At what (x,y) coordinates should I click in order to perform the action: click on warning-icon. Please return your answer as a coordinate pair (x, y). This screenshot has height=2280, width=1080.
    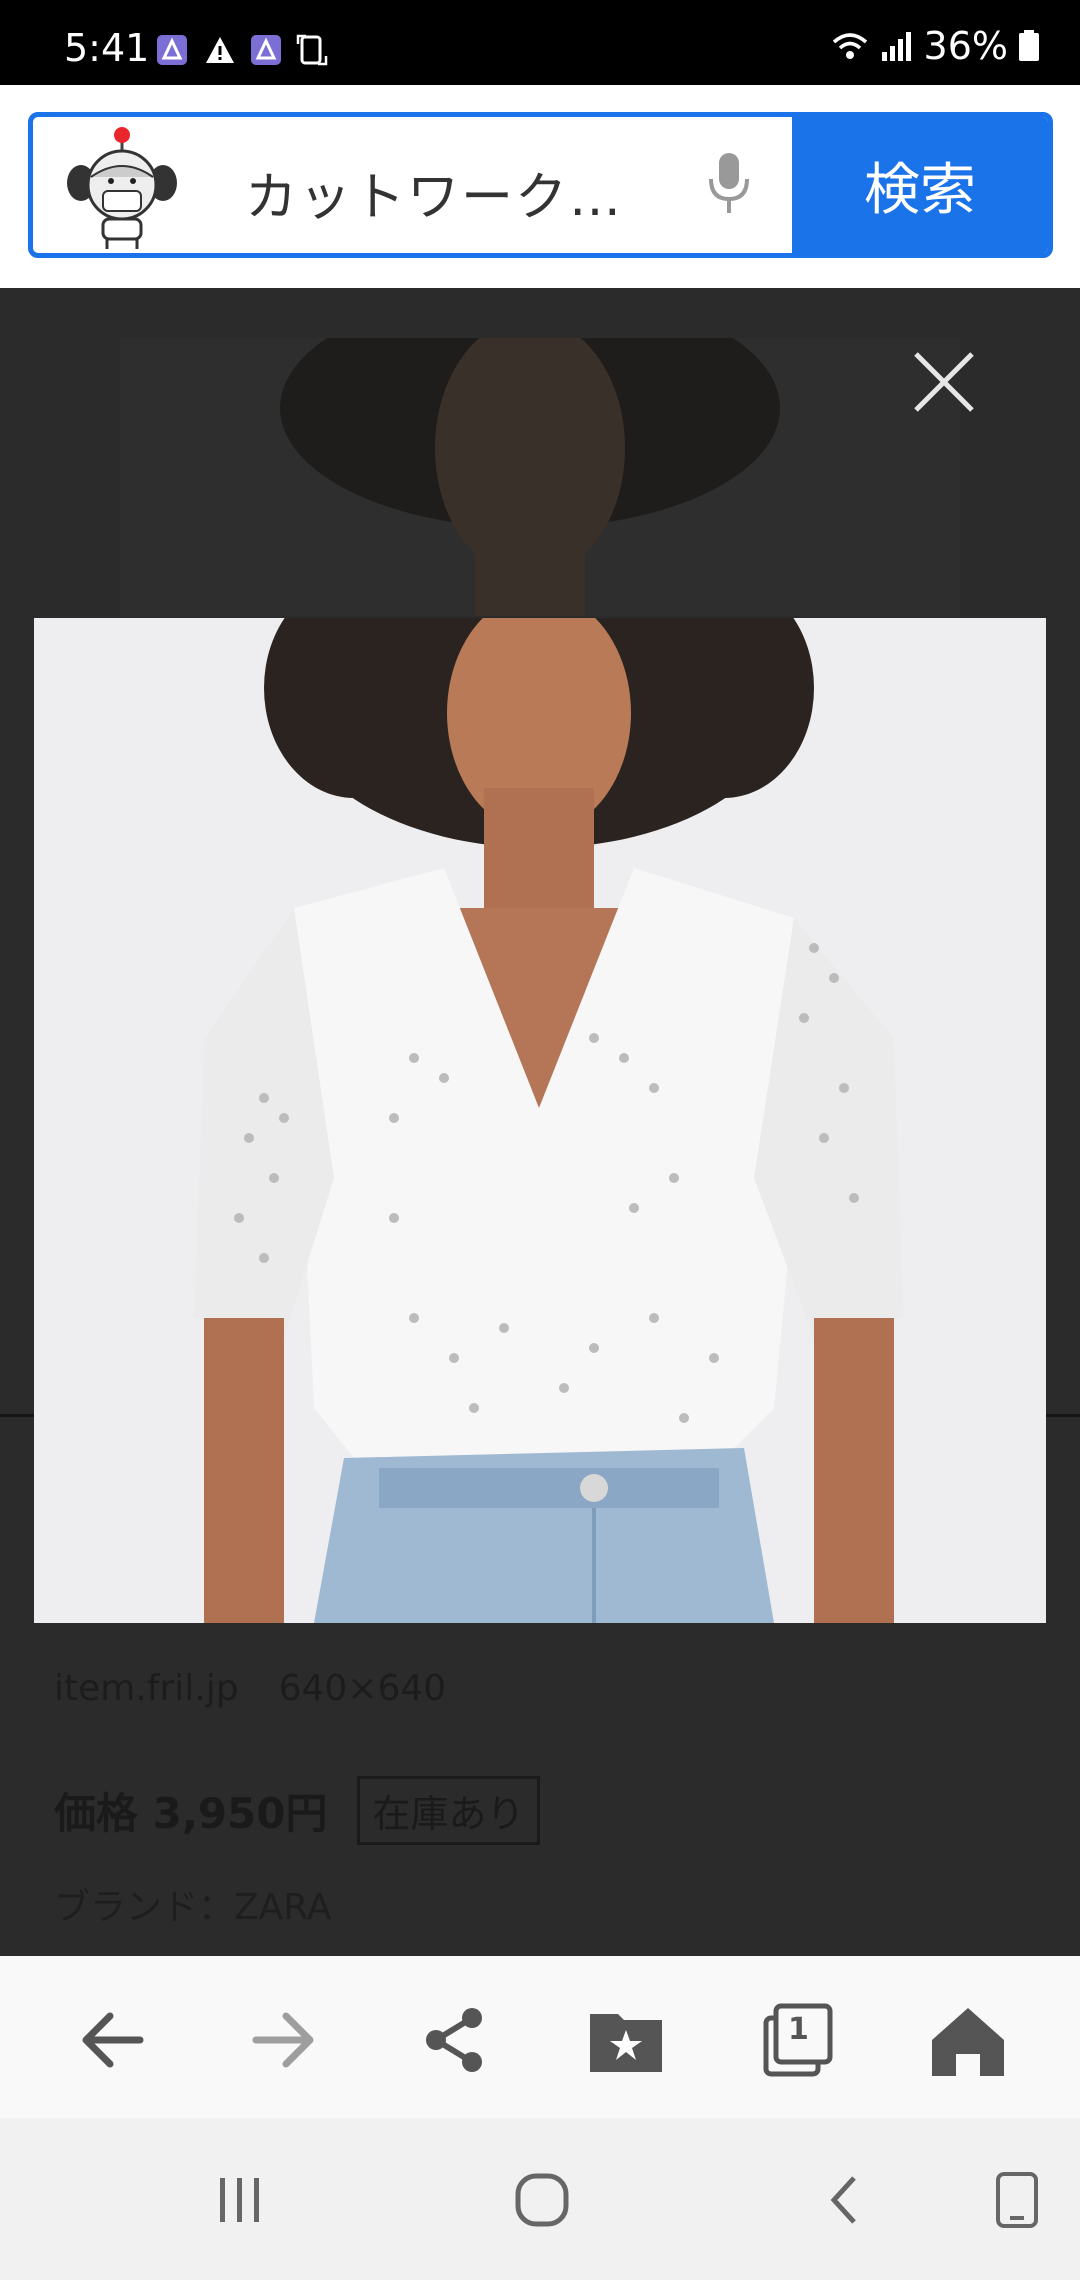
    Looking at the image, I should click on (220, 50).